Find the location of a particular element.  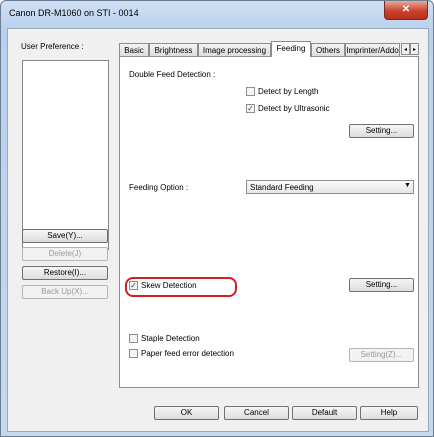

paper-feed-error-label: Paper feed error detection is located at coordinates (187, 353).